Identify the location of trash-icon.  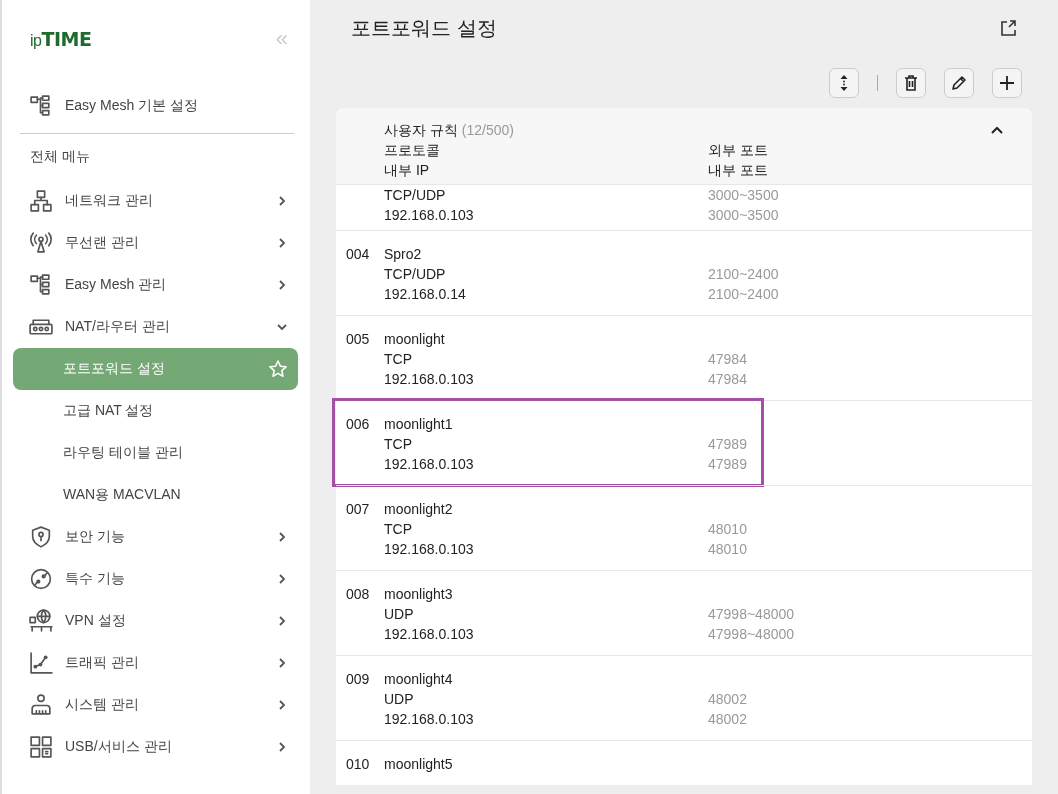
(911, 83).